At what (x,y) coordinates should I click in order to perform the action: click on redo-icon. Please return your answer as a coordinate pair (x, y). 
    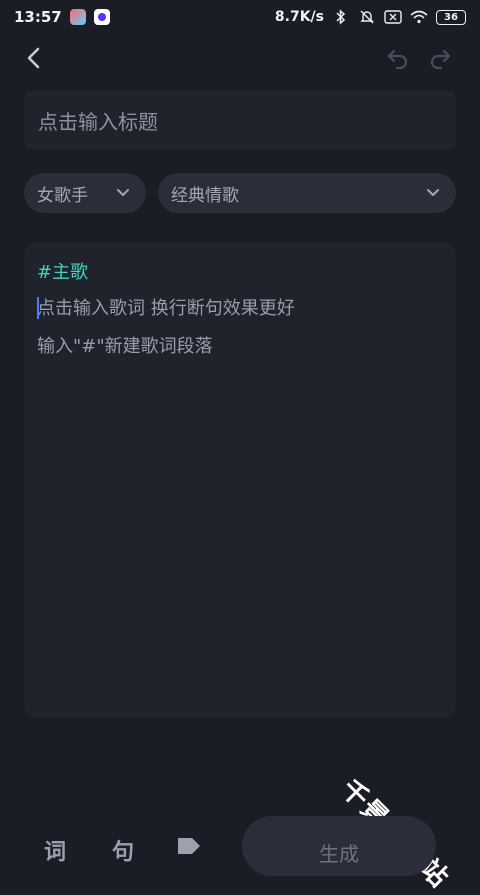
    Looking at the image, I should click on (440, 59).